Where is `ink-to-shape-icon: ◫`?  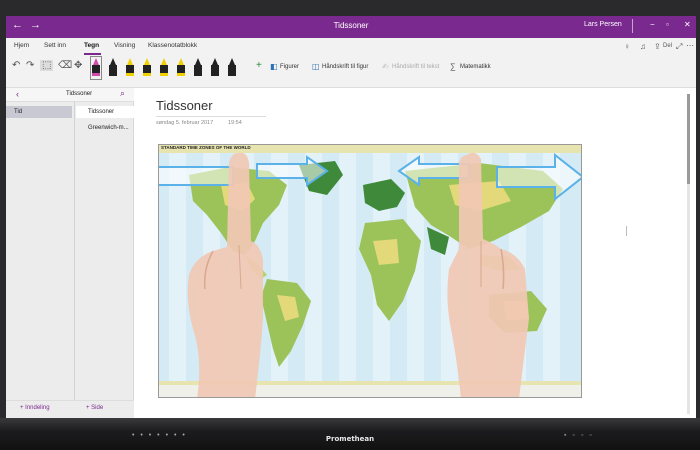 ink-to-shape-icon: ◫ is located at coordinates (316, 66).